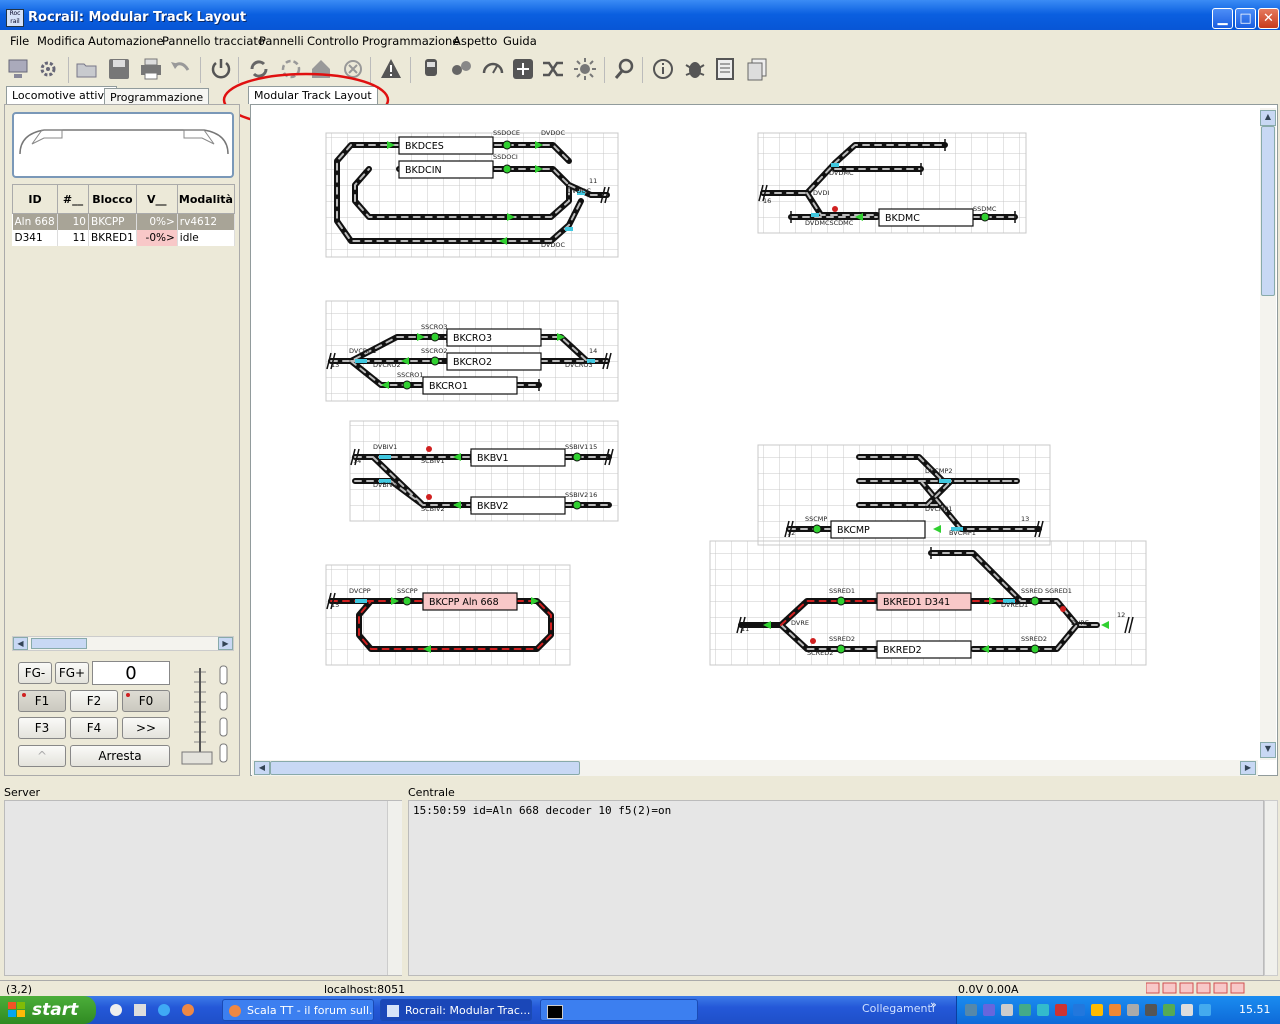  Describe the element at coordinates (553, 69) in the screenshot. I see `shuffle-icon` at that location.